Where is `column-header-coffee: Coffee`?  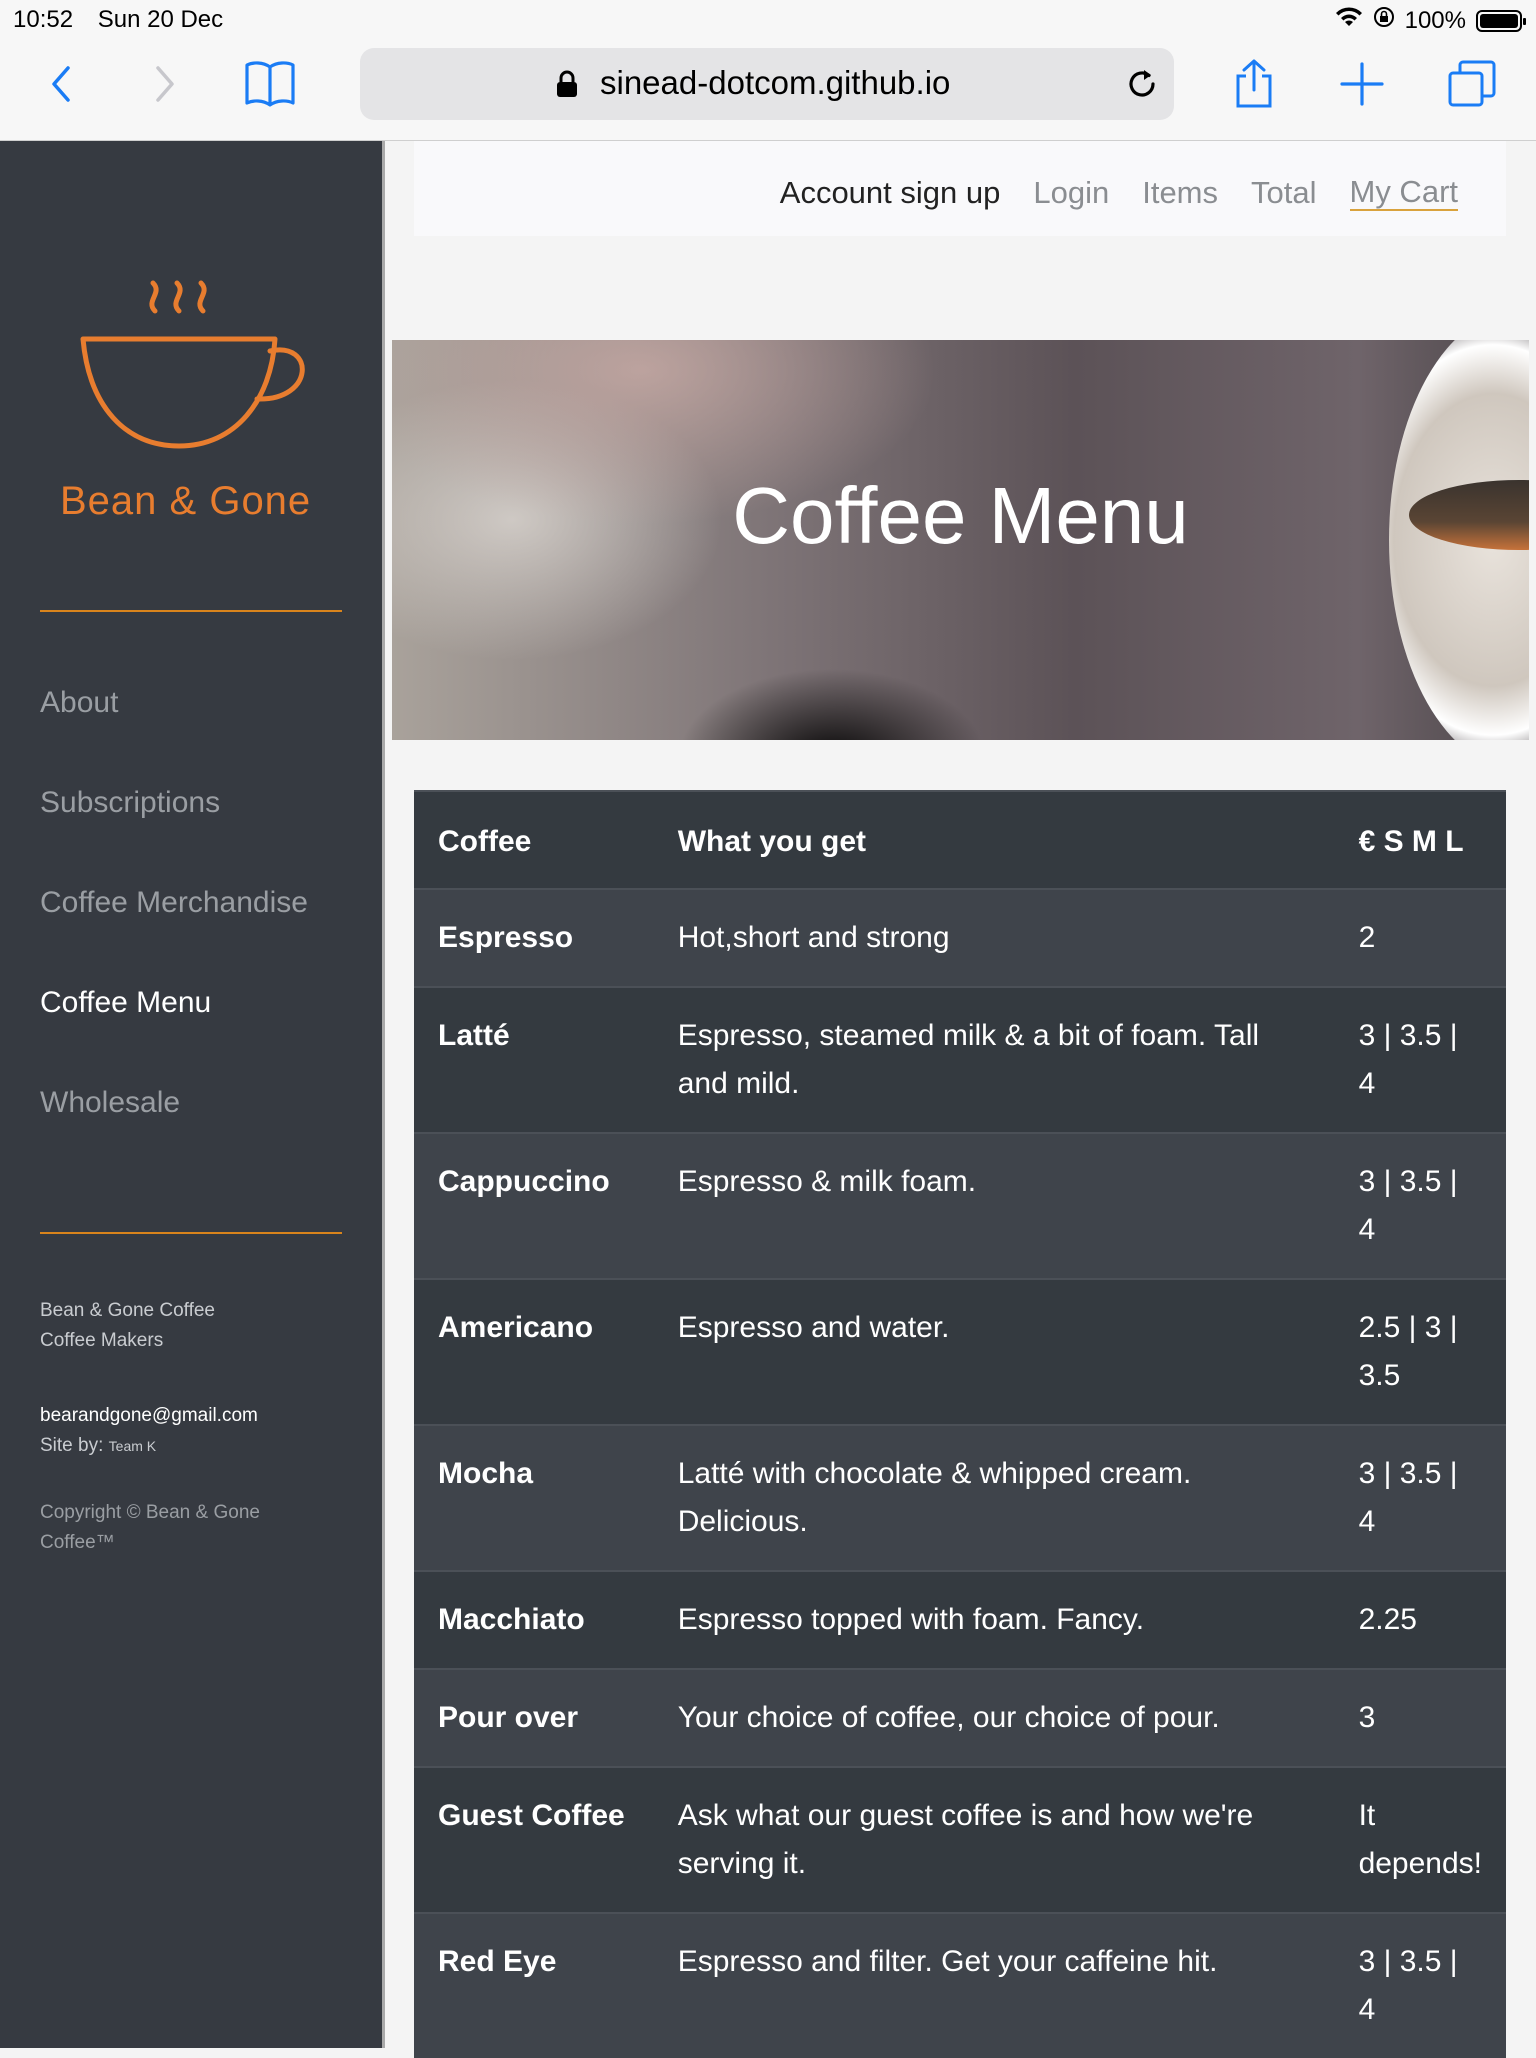 column-header-coffee: Coffee is located at coordinates (534, 839).